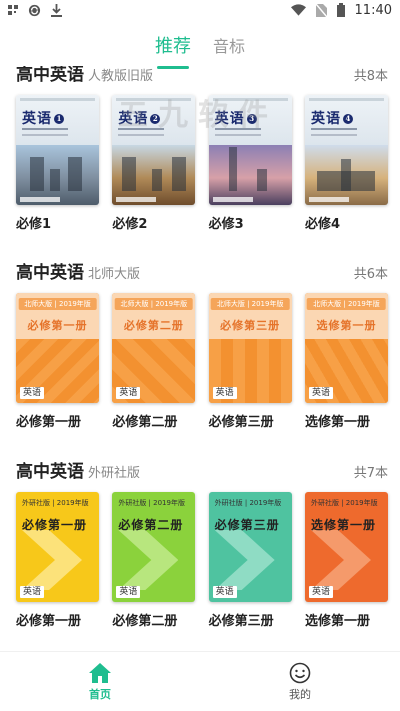 This screenshot has width=400, height=711. Describe the element at coordinates (34, 10) in the screenshot. I see `sync-icon` at that location.